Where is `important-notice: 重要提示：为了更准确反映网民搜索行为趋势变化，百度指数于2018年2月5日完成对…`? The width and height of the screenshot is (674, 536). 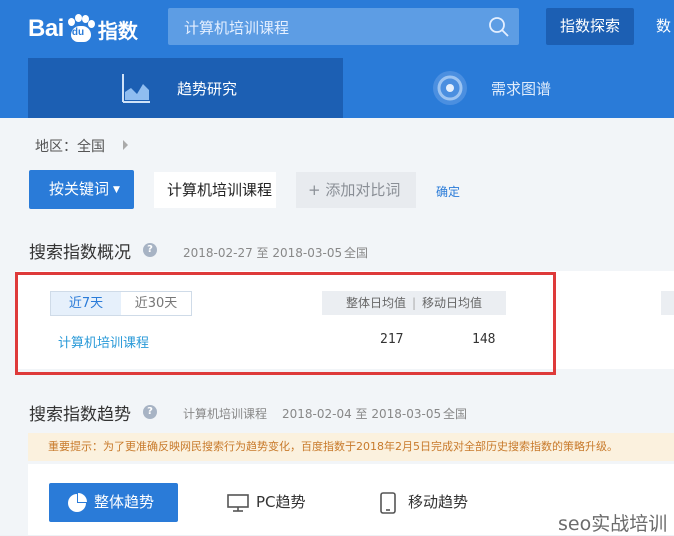 important-notice: 重要提示：为了更准确反映网民搜索行为趋势变化，百度指数于2018年2月5日完成对… is located at coordinates (351, 447).